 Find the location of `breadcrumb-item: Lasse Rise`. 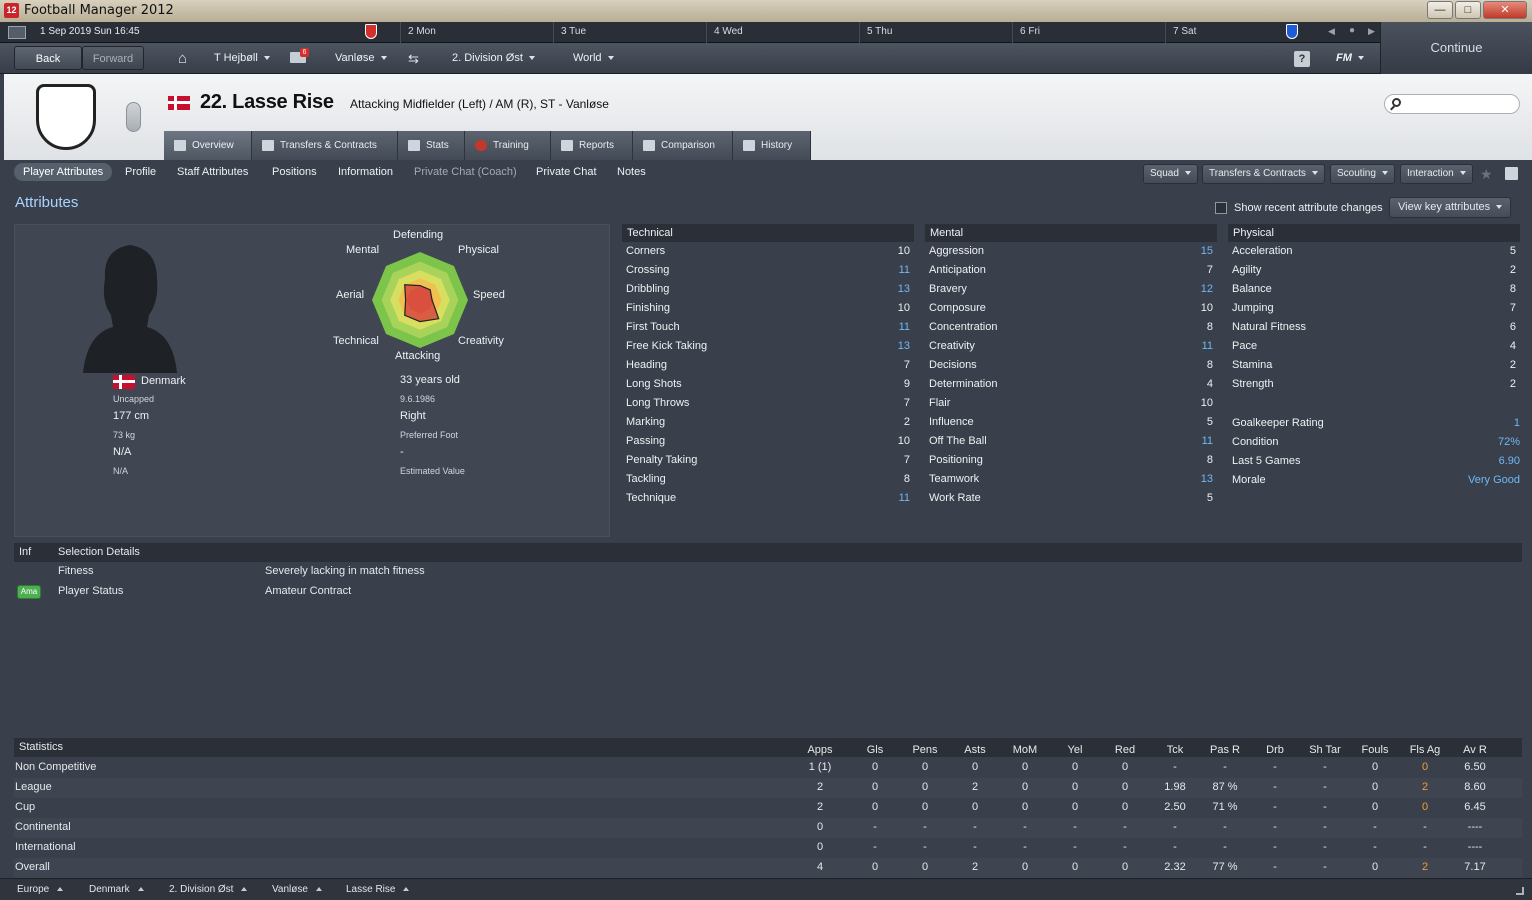

breadcrumb-item: Lasse Rise is located at coordinates (377, 889).